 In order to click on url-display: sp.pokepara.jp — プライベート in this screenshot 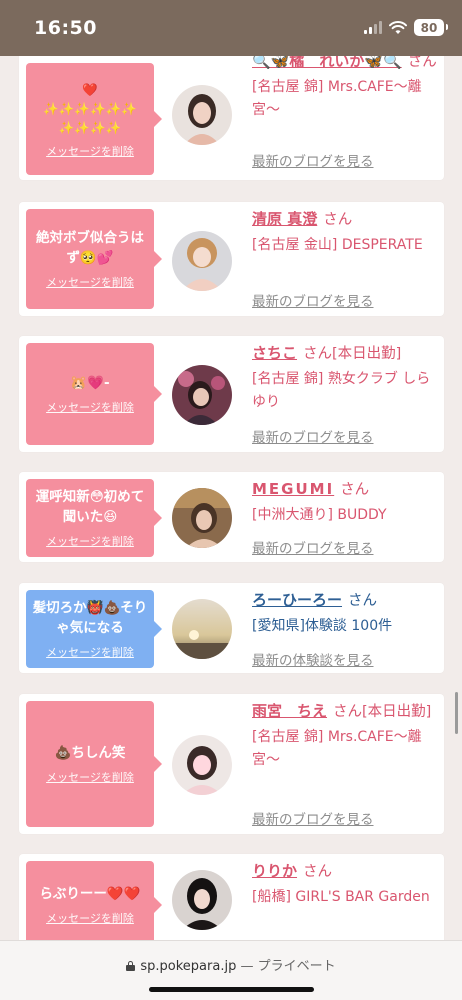, I will do `click(231, 964)`.